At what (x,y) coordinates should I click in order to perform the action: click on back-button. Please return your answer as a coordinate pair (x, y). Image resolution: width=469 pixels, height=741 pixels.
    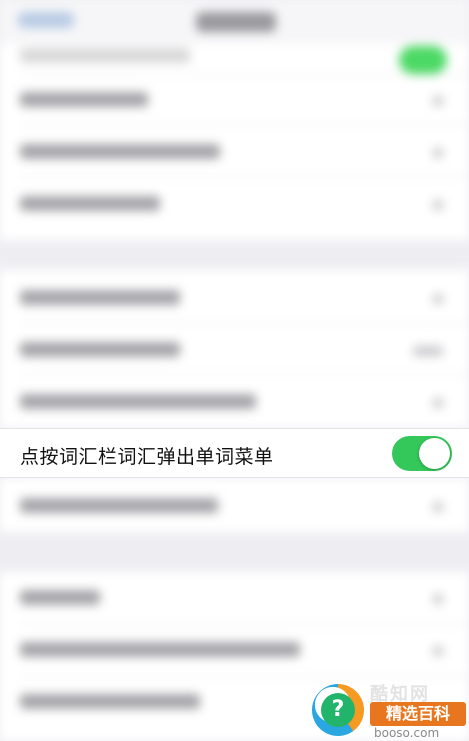
    Looking at the image, I should click on (46, 20).